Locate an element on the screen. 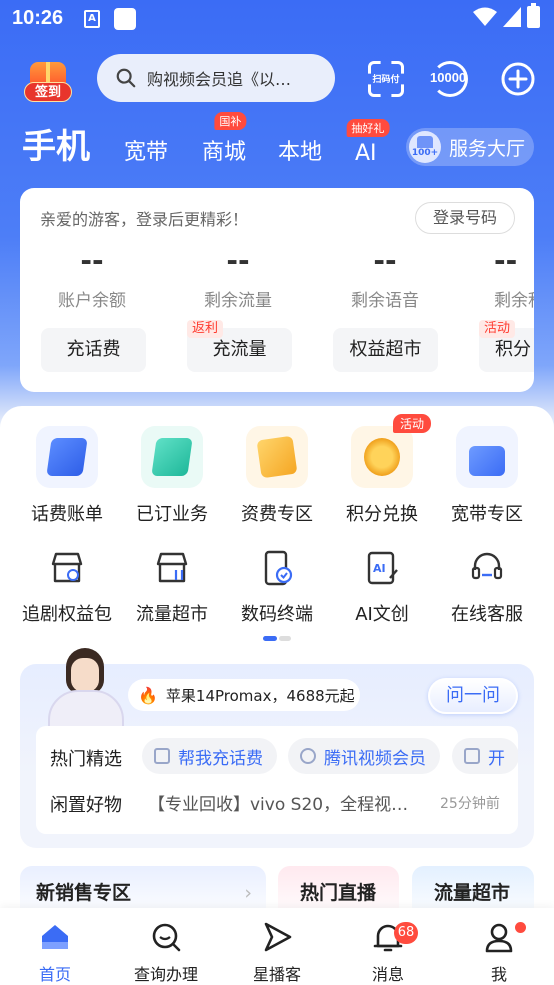  nav-me: 我 is located at coordinates (499, 952).